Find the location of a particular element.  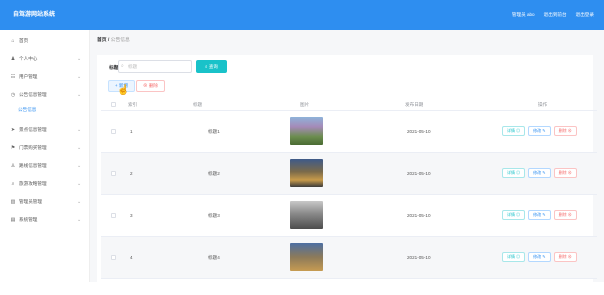

breadcrumb-home: 首页 is located at coordinates (102, 40).